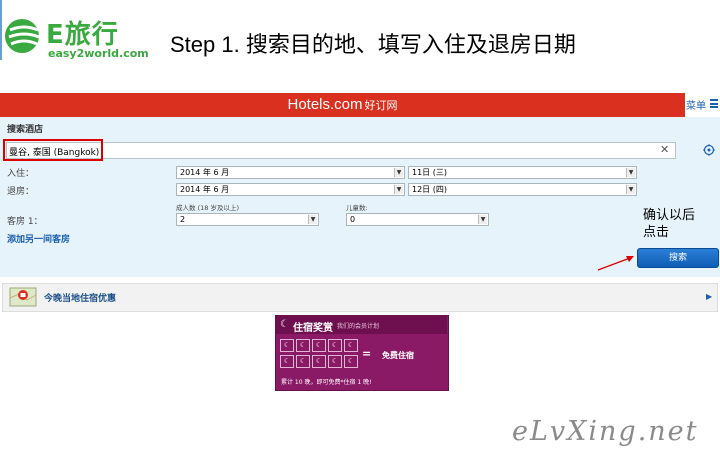 Image resolution: width=720 pixels, height=467 pixels. Describe the element at coordinates (53, 150) in the screenshot. I see `destination-highlight-box` at that location.